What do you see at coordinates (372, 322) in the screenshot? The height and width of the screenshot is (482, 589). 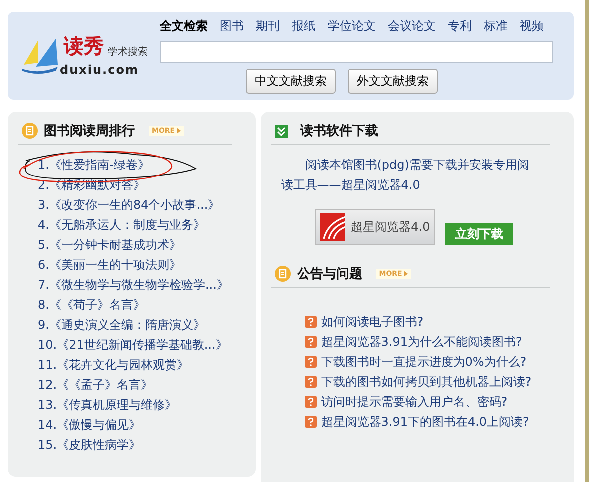 I see `question-link: 如何阅读电子图书?` at bounding box center [372, 322].